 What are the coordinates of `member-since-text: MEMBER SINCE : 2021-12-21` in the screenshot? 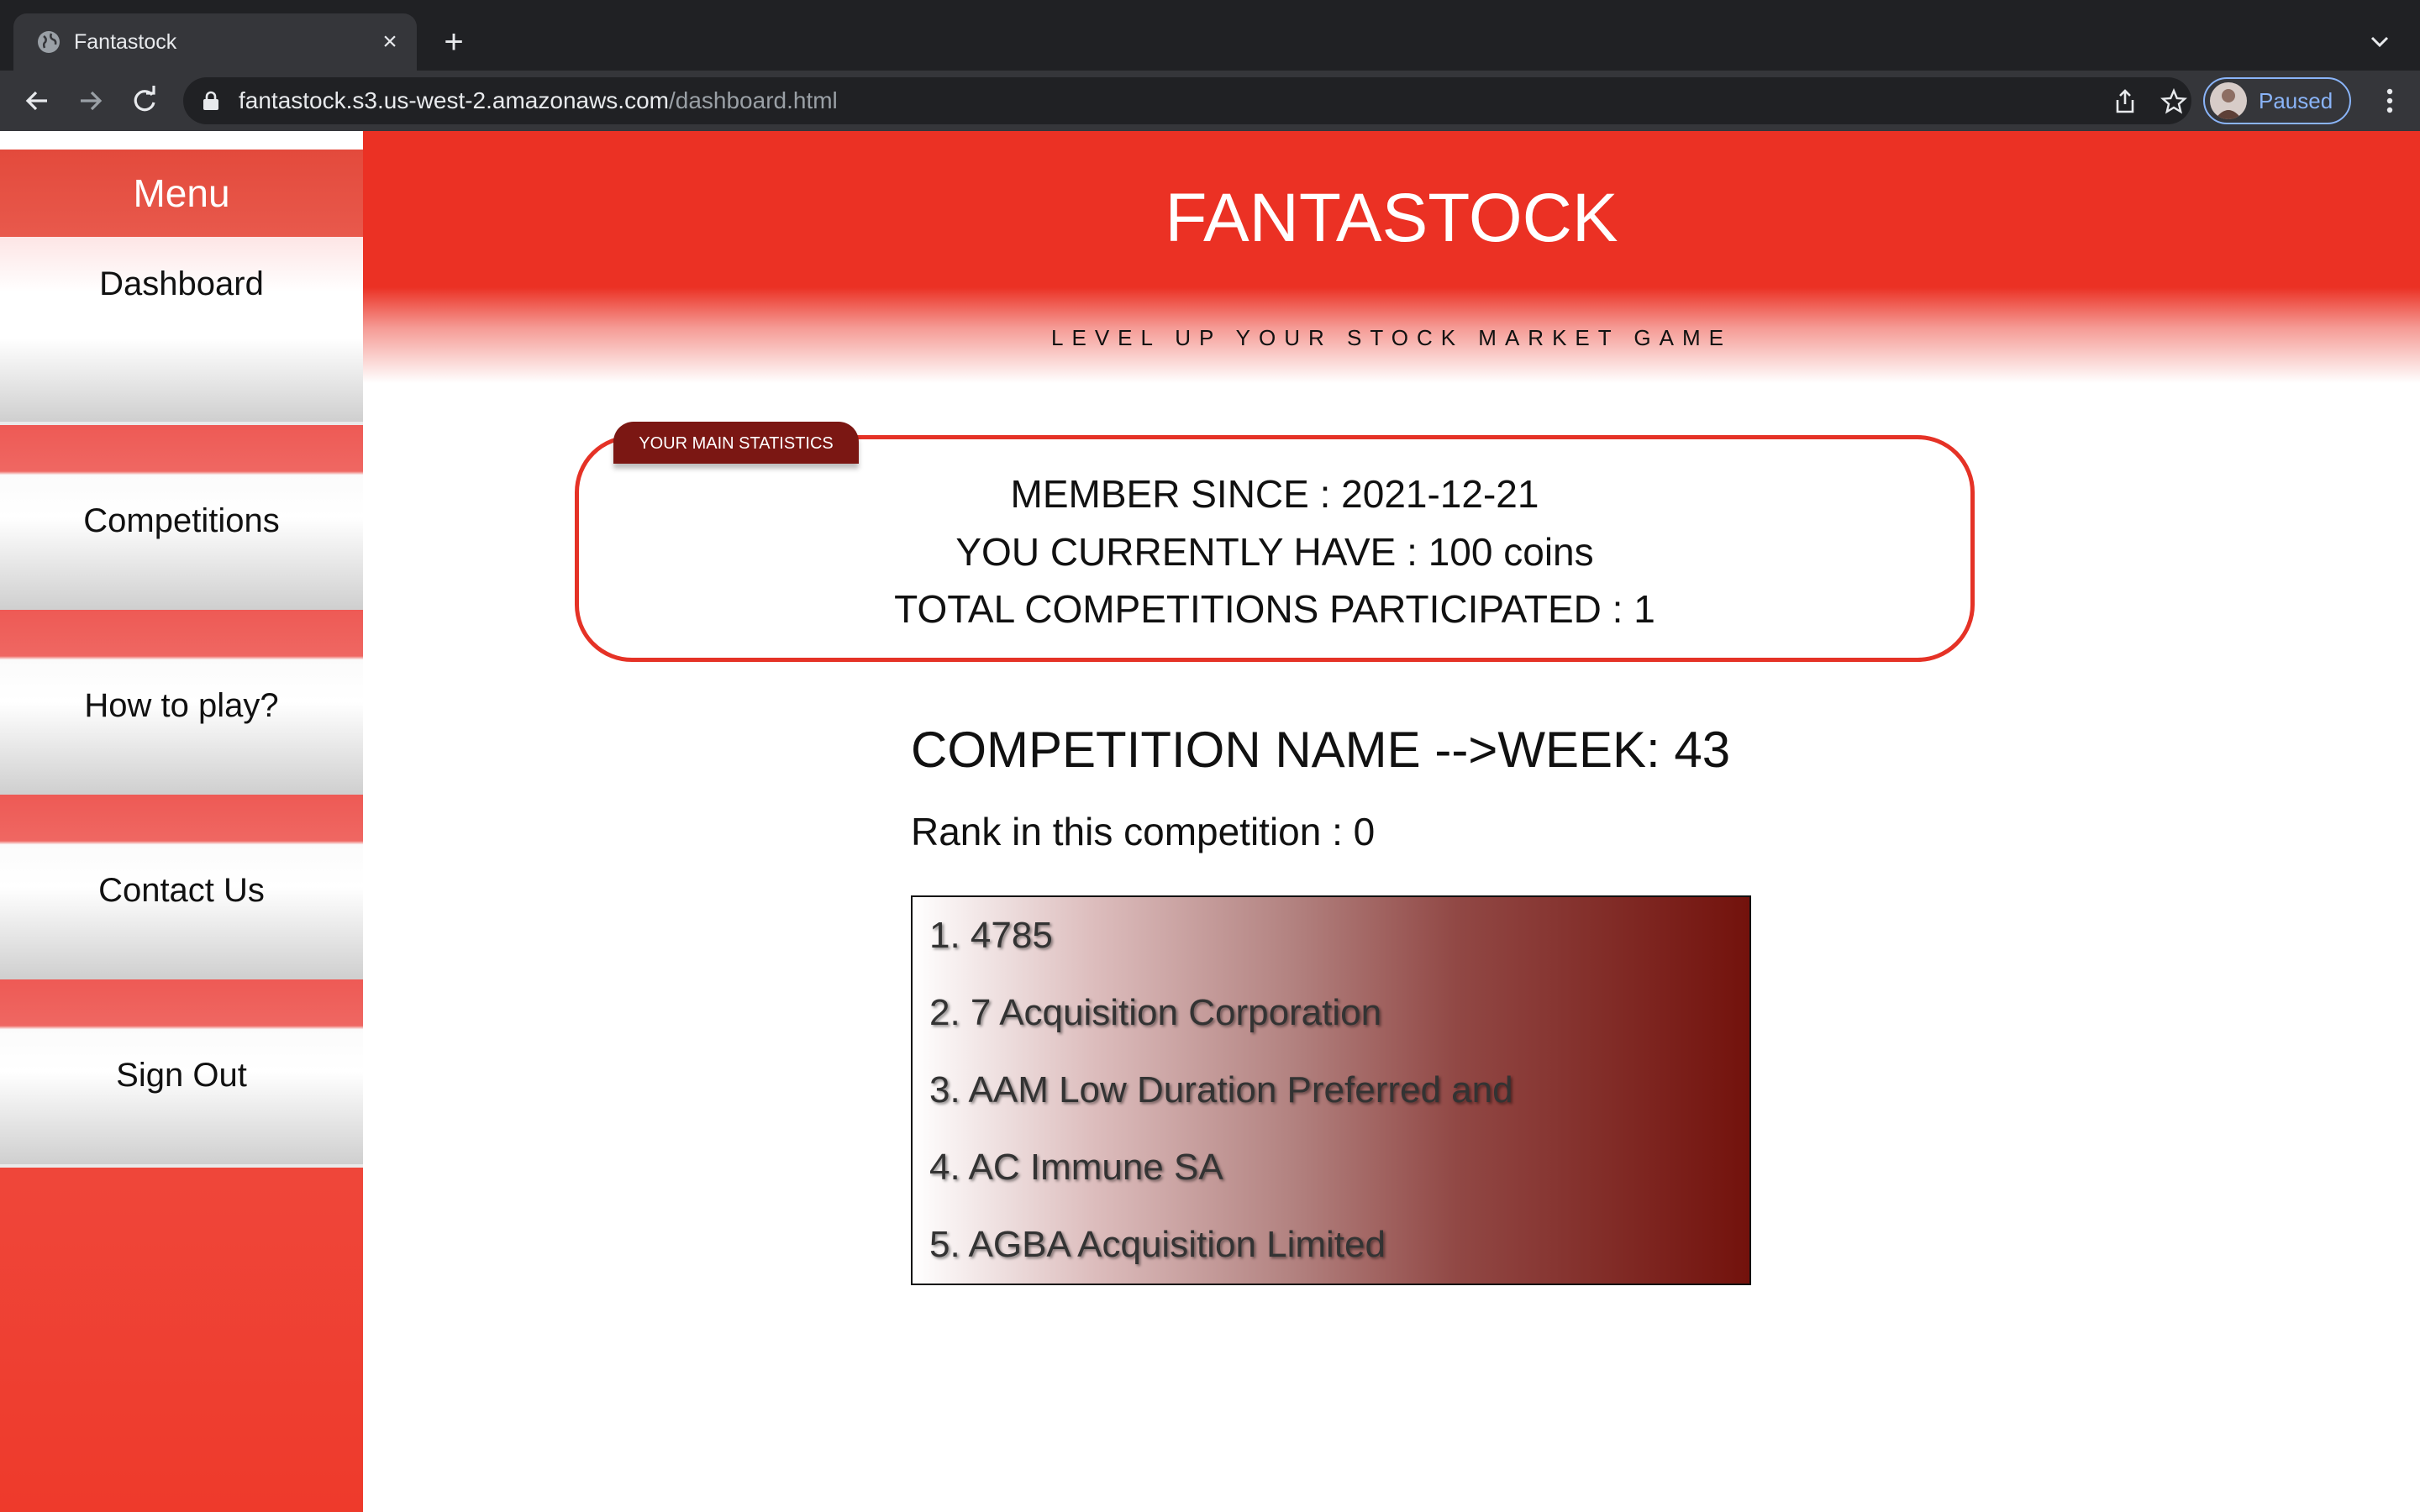 It's located at (1274, 494).